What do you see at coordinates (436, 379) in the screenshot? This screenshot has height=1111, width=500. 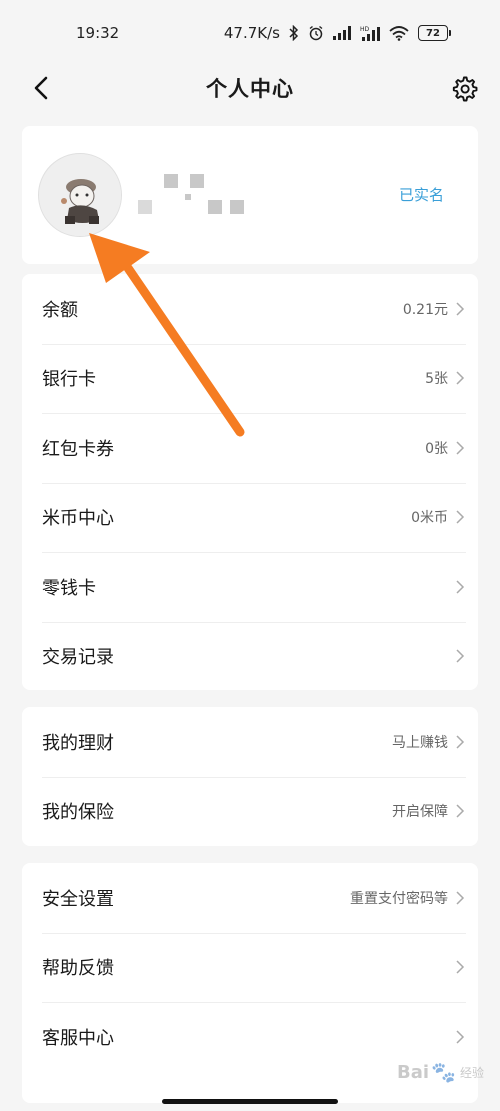 I see `row-value: 5张` at bounding box center [436, 379].